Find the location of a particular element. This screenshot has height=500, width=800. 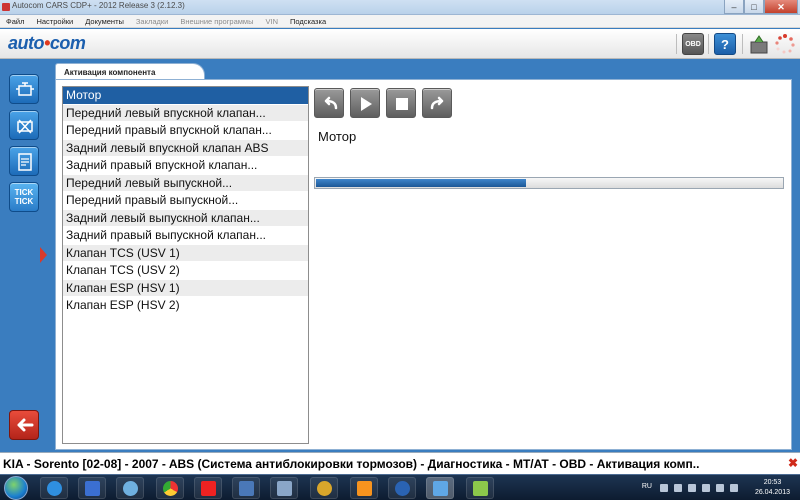

menu-external-programs: Внешние программы is located at coordinates (216, 21).